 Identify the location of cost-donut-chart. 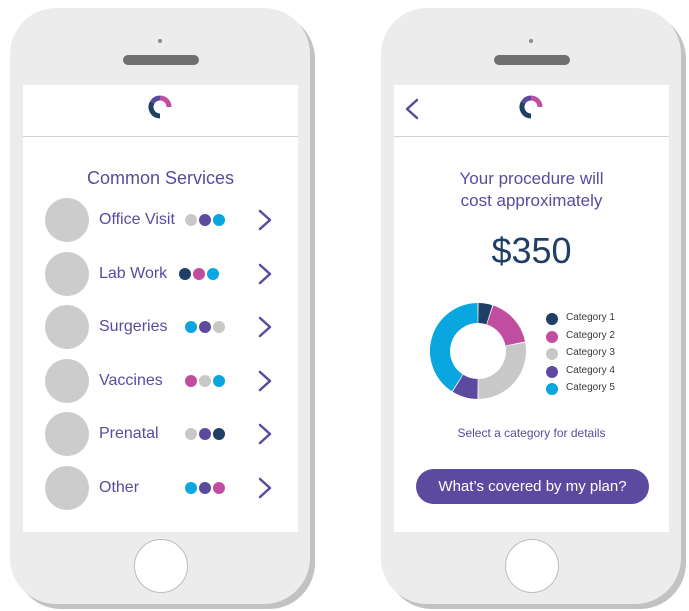
(478, 351).